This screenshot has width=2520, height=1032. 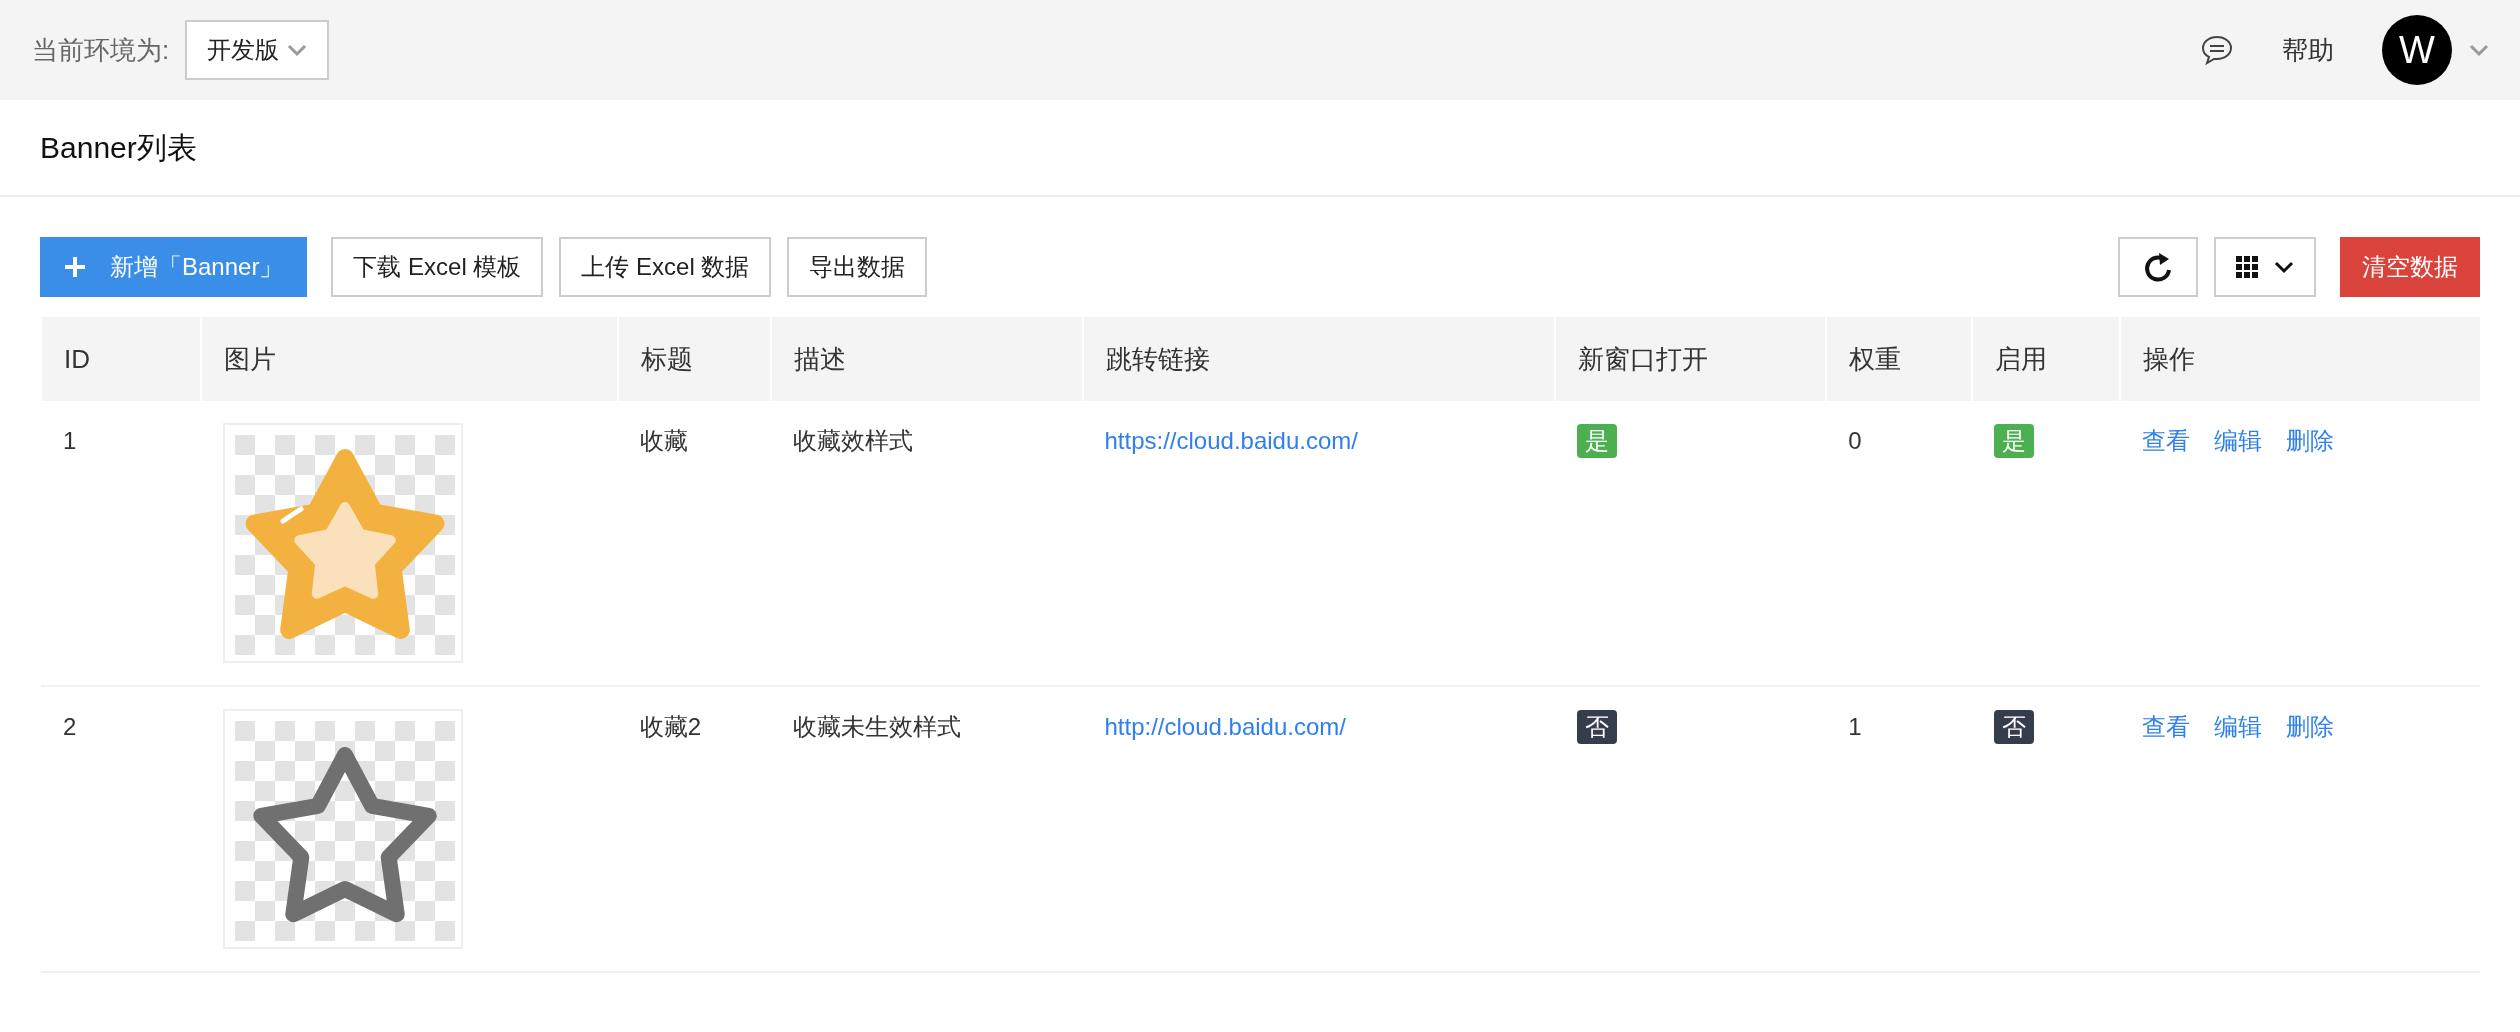 What do you see at coordinates (1231, 440) in the screenshot?
I see `link: https://cloud.baidu.com/` at bounding box center [1231, 440].